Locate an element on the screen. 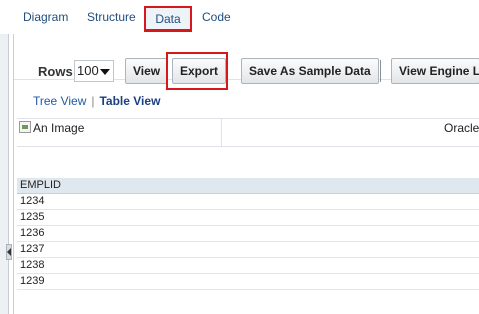 This screenshot has height=314, width=479. table-row: 1239 is located at coordinates (248, 281).